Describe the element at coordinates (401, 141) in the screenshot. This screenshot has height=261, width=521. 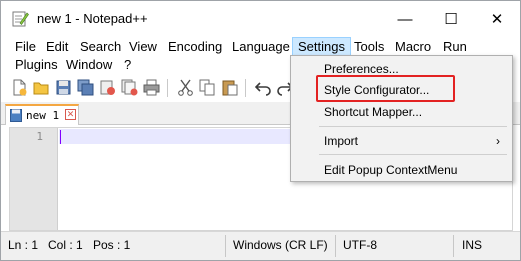
I see `menu-item-import: Import ›` at that location.